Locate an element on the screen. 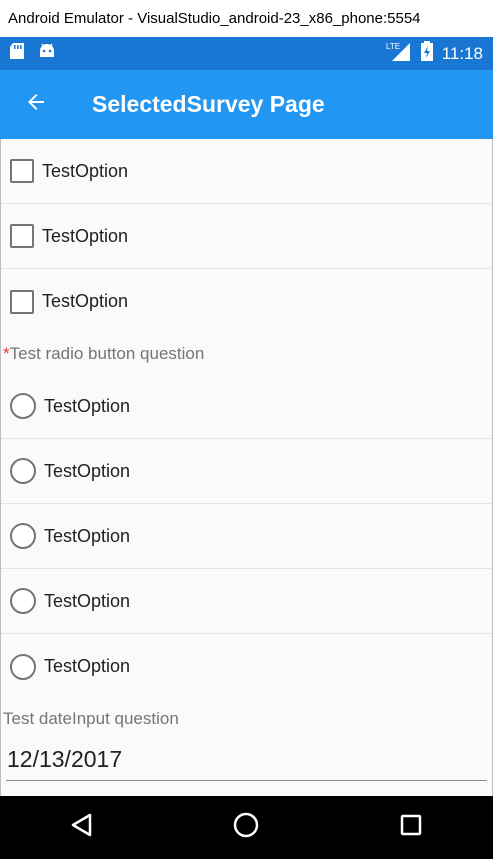 This screenshot has height=859, width=493. nav-home-circle-icon is located at coordinates (246, 827).